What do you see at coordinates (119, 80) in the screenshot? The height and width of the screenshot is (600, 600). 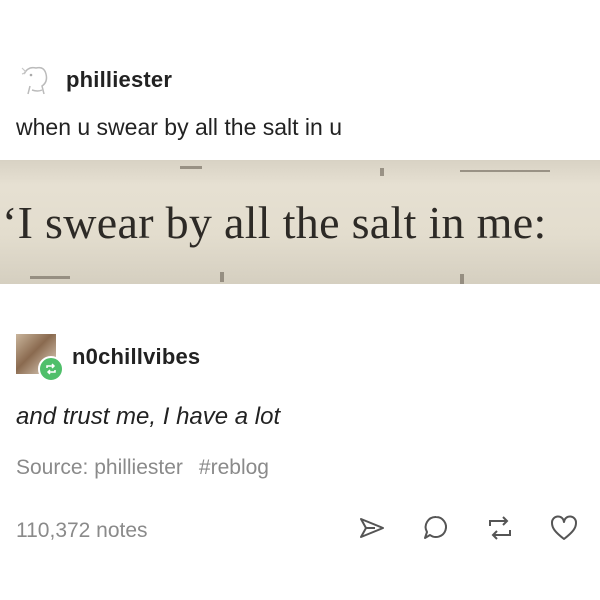 I see `author-username: philliester` at bounding box center [119, 80].